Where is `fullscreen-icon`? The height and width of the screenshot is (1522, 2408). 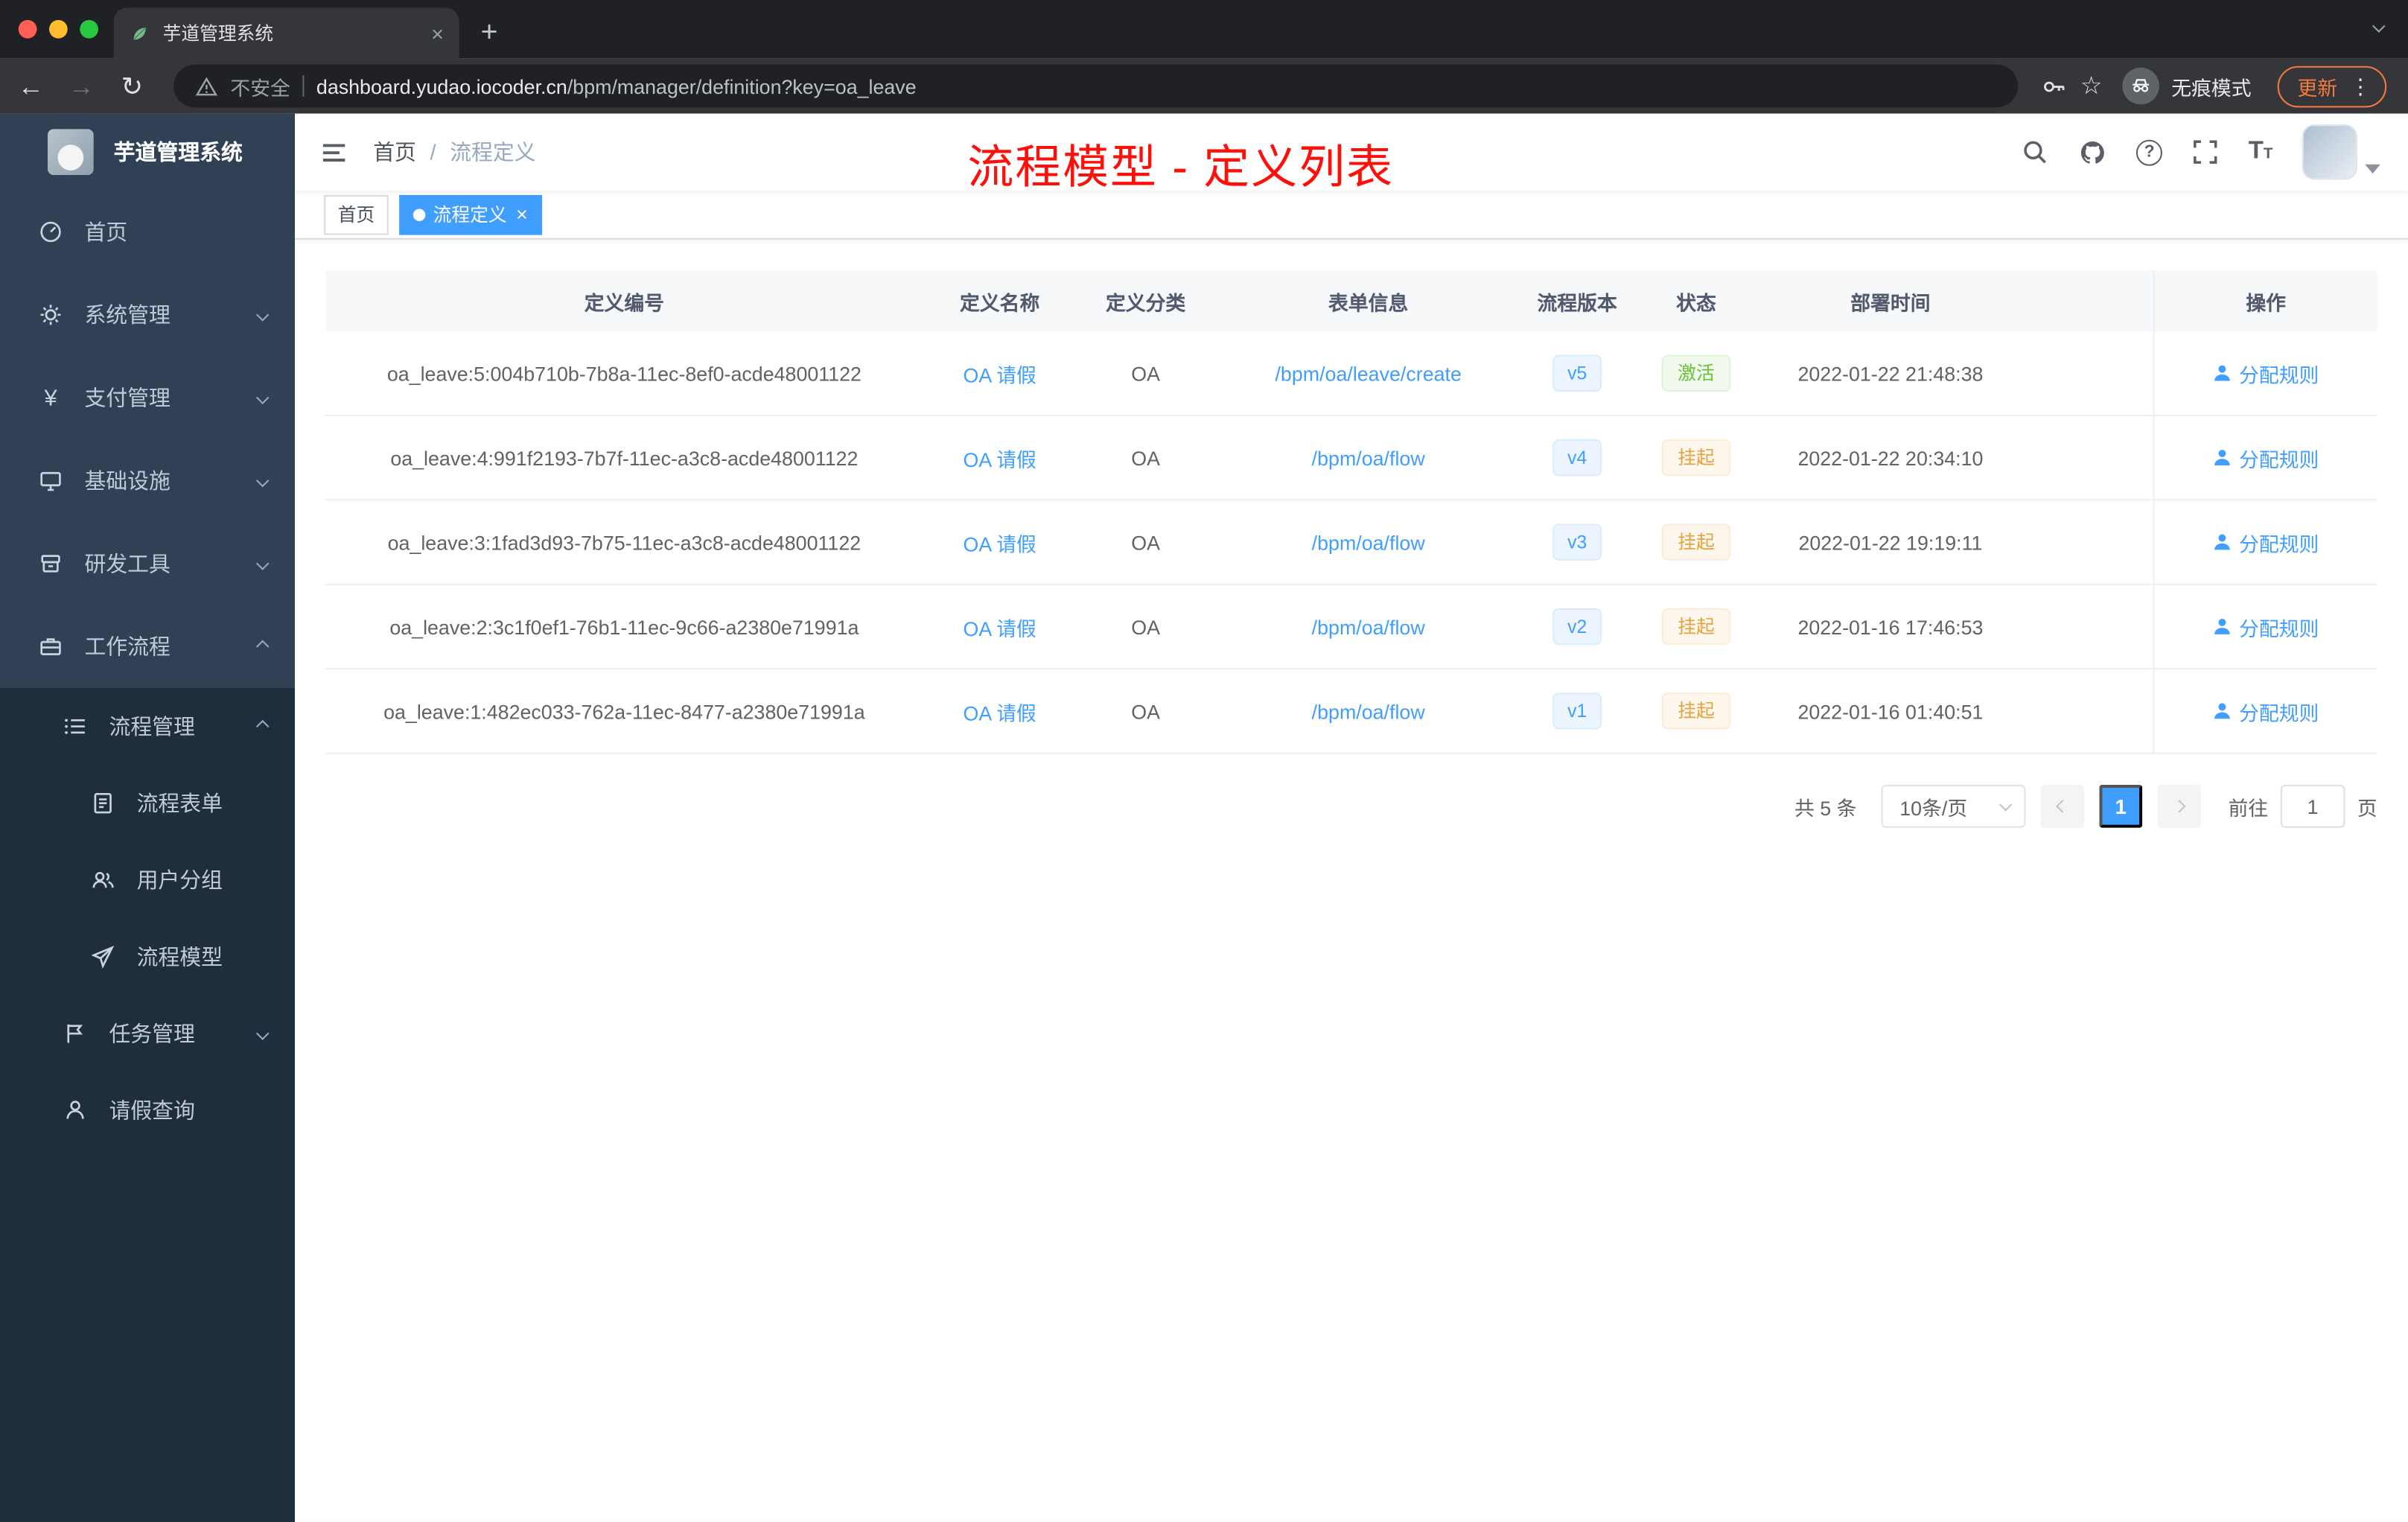 fullscreen-icon is located at coordinates (2205, 152).